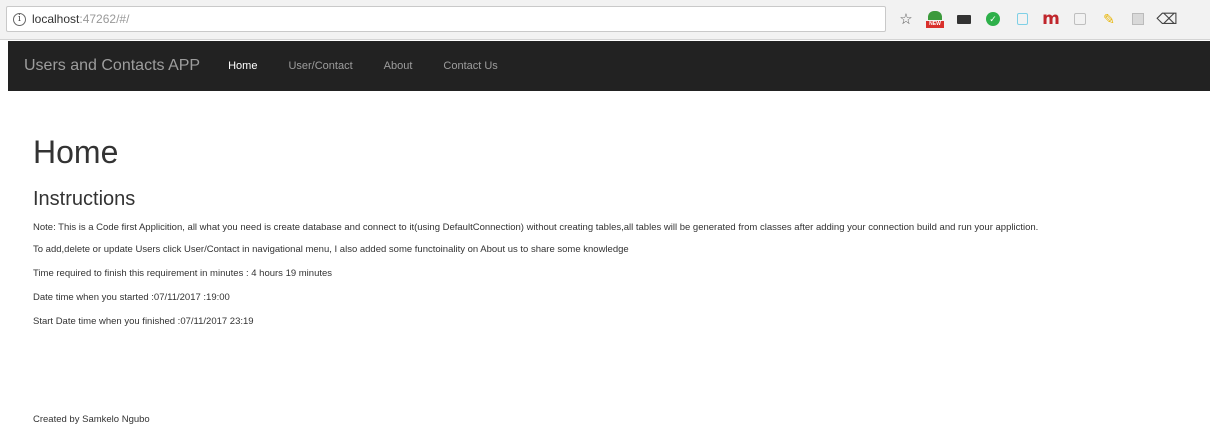 The width and height of the screenshot is (1210, 430). Describe the element at coordinates (1051, 19) in the screenshot. I see `m-extension-icon: m` at that location.